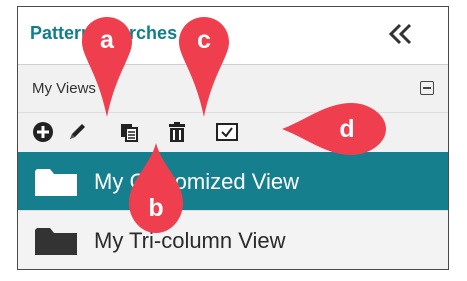 This screenshot has width=467, height=281. What do you see at coordinates (177, 132) in the screenshot?
I see `delete-icon` at bounding box center [177, 132].